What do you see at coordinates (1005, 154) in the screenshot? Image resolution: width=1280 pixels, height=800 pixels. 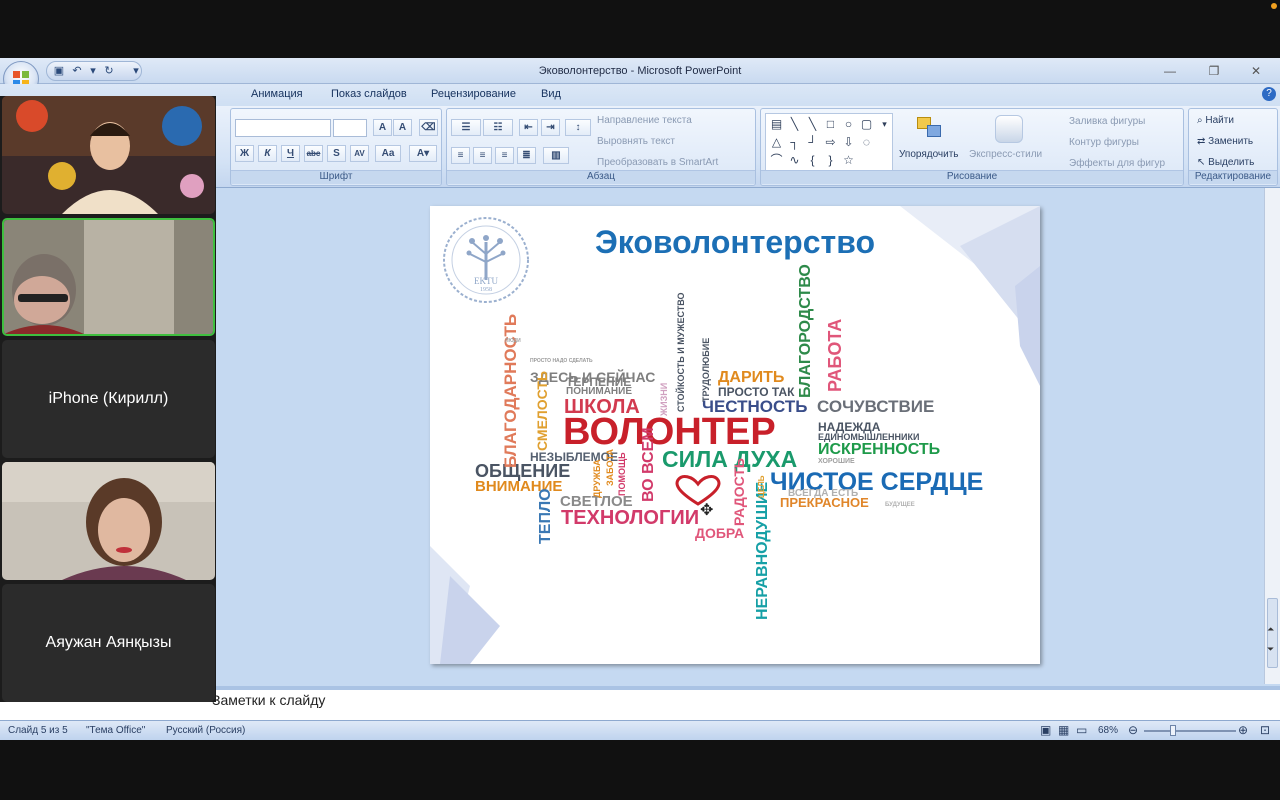 I see `quick-styles-button: Экспресс-стили` at bounding box center [1005, 154].